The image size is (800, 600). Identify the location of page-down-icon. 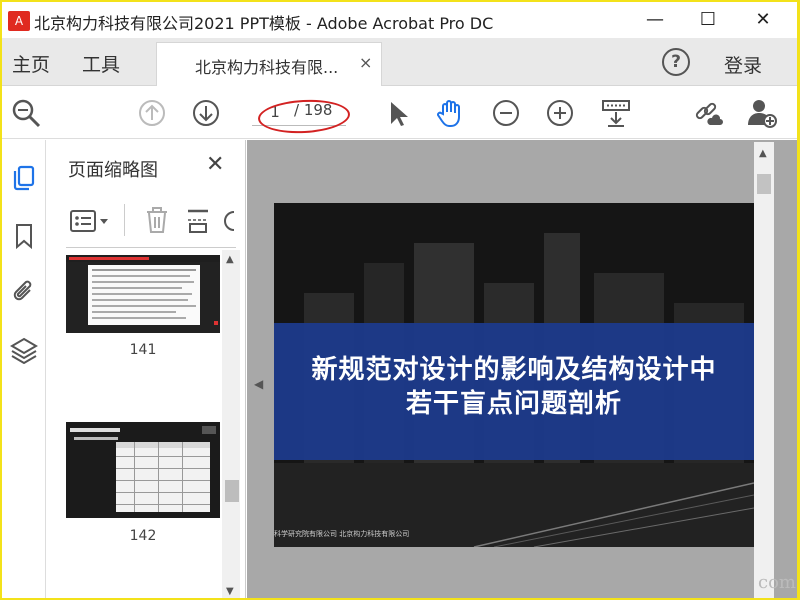
(206, 113).